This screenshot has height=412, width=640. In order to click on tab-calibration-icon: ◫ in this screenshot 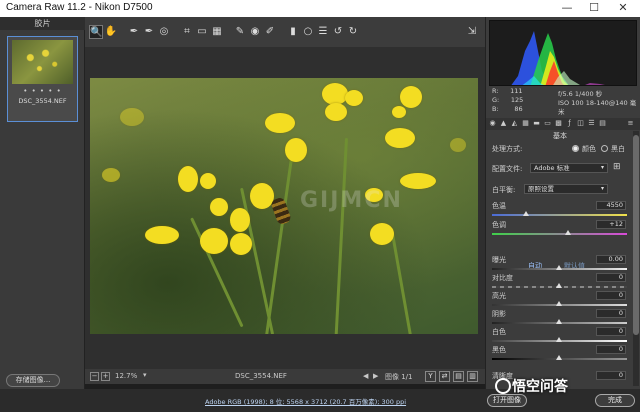, I will do `click(580, 123)`.